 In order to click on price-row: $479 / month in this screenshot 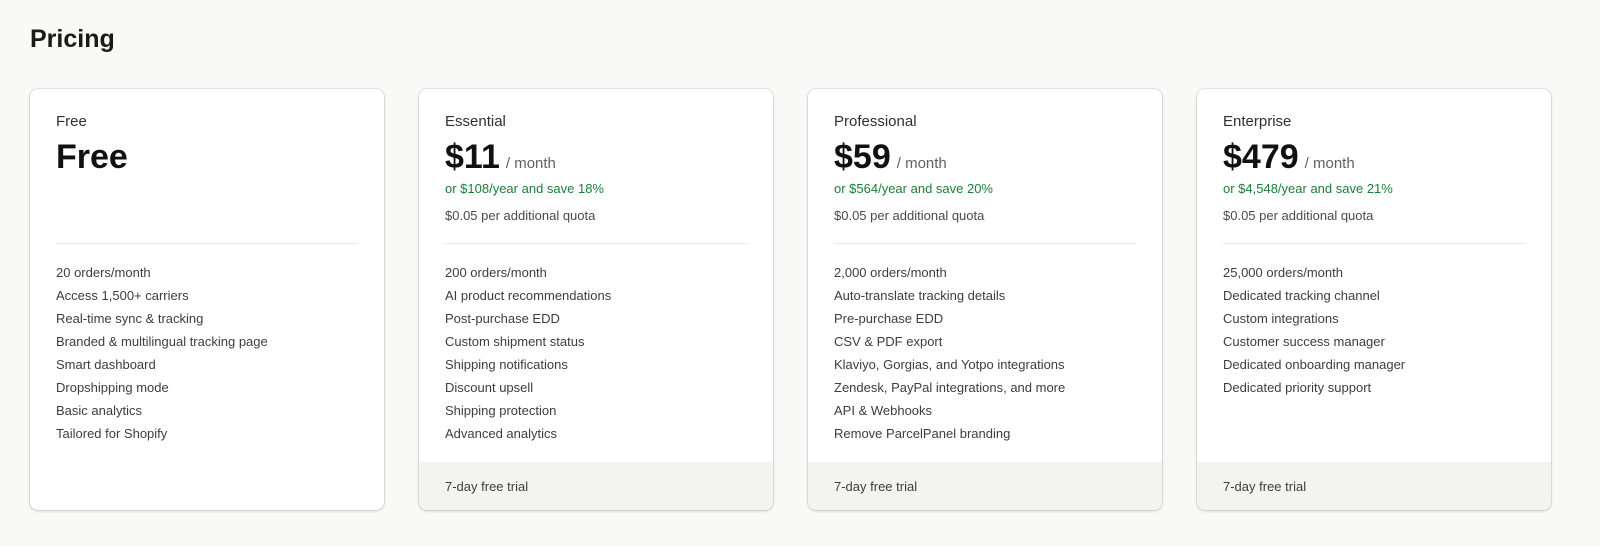, I will do `click(1289, 157)`.